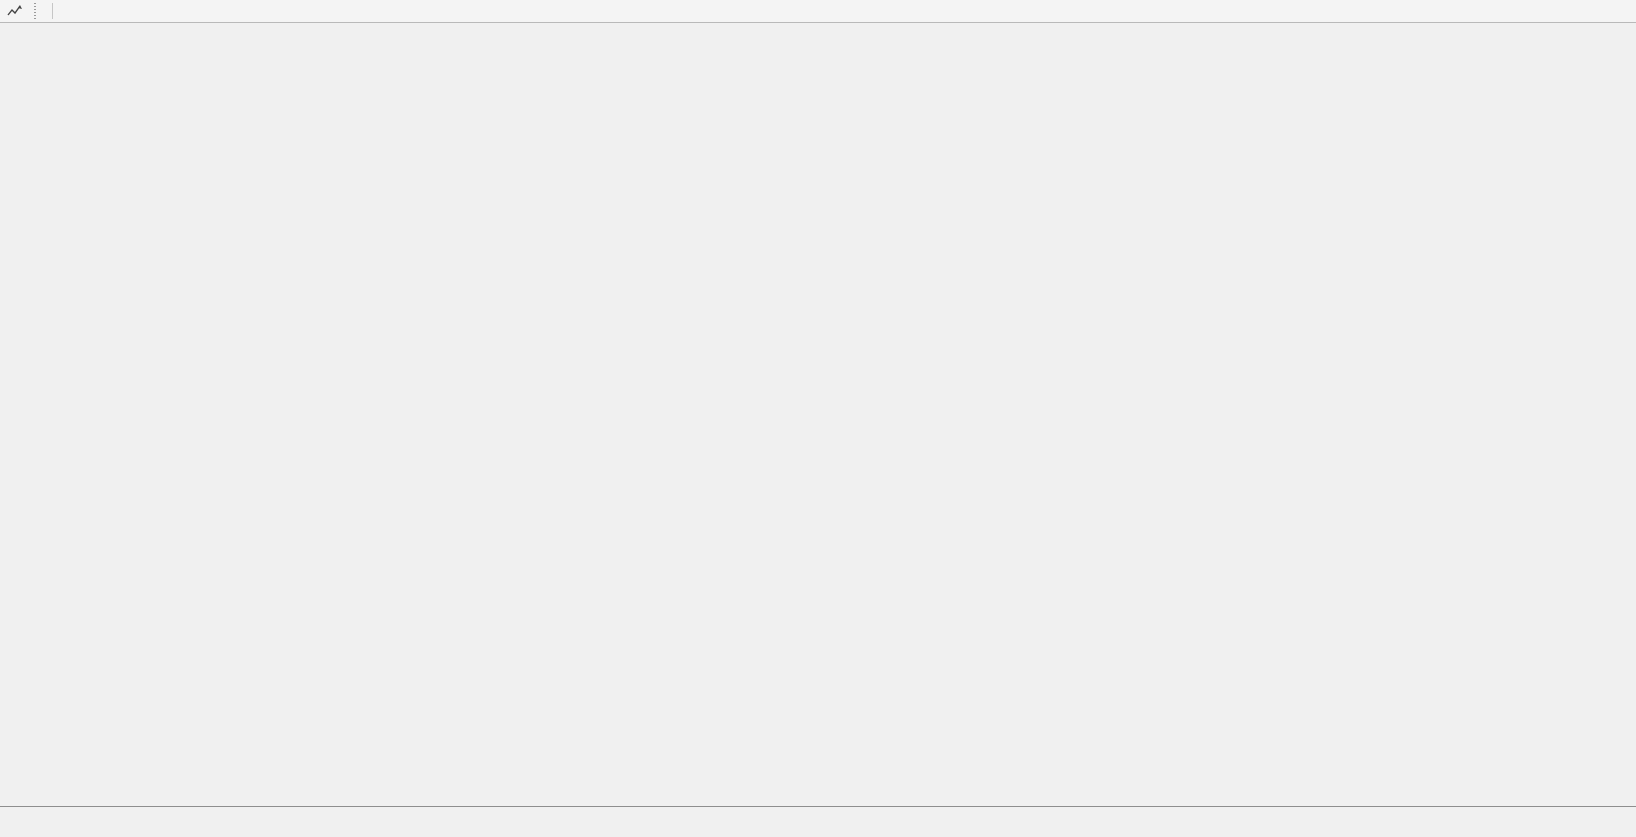 This screenshot has height=837, width=1636. Describe the element at coordinates (15, 11) in the screenshot. I see `line-studies-icon` at that location.